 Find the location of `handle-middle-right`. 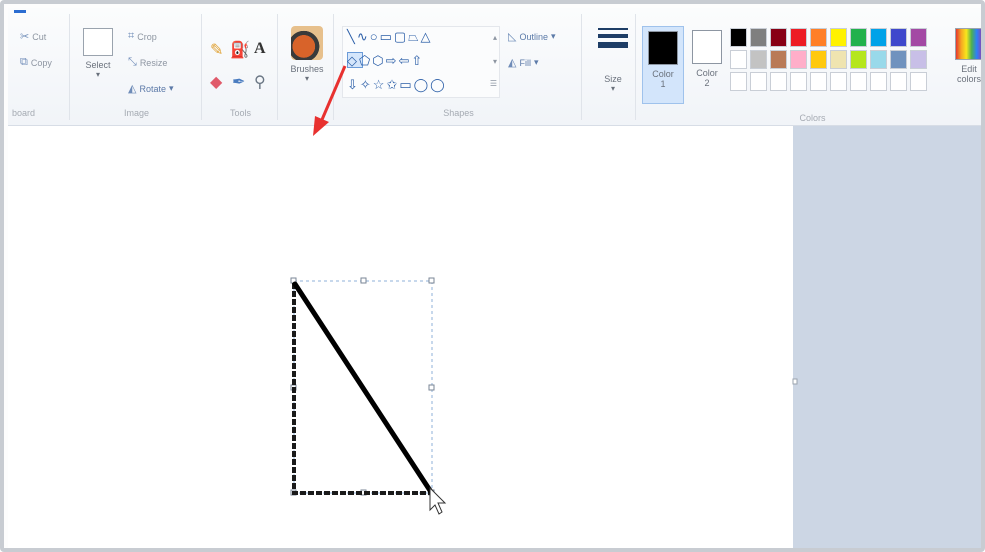

handle-middle-right is located at coordinates (431, 387).